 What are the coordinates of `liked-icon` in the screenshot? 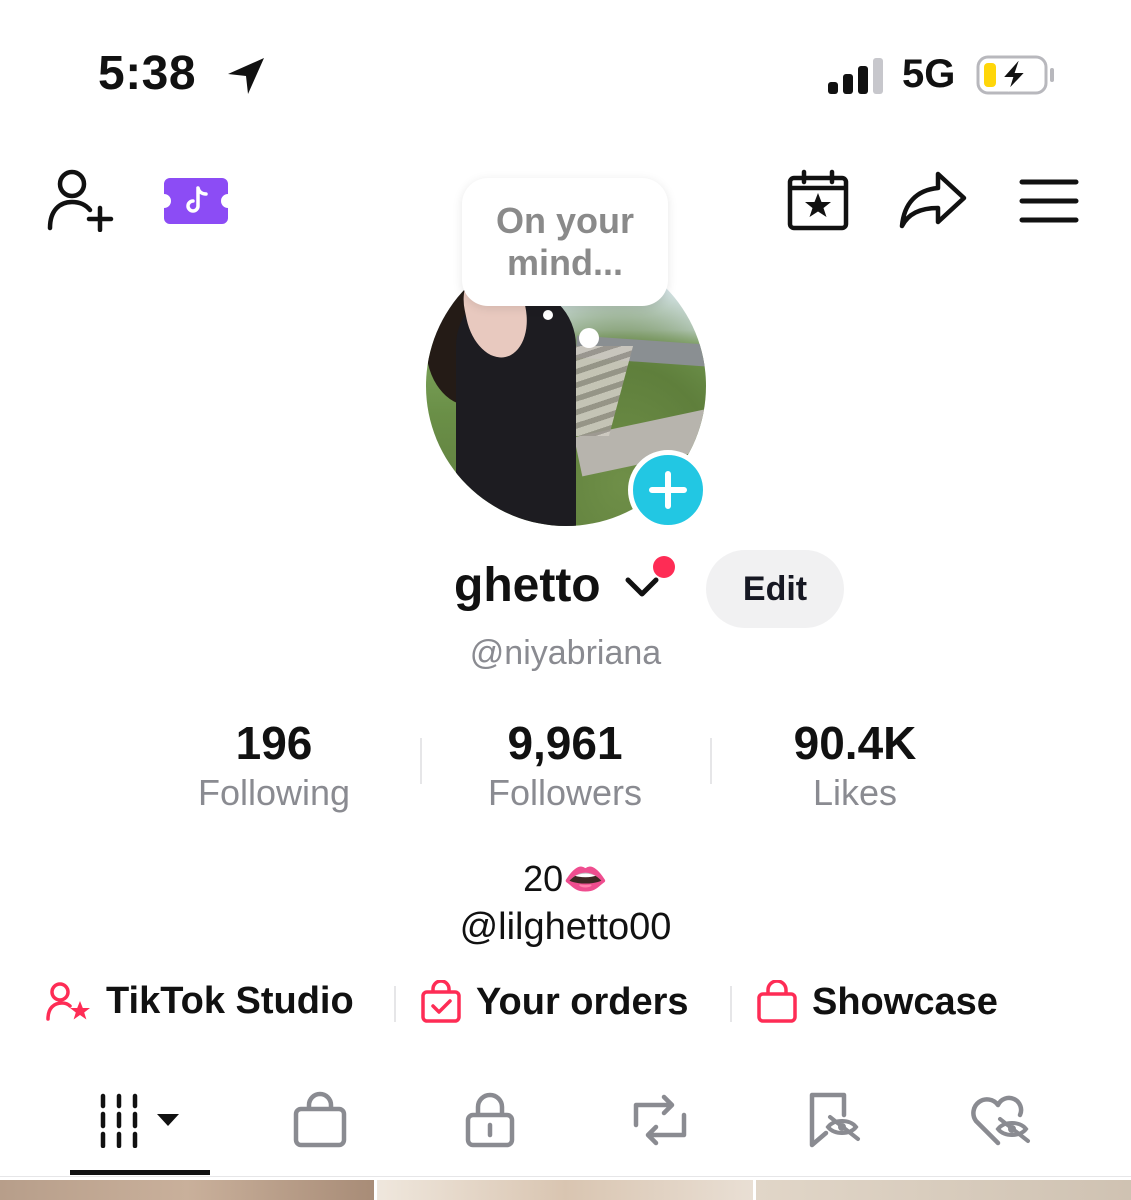 It's located at (1000, 1120).